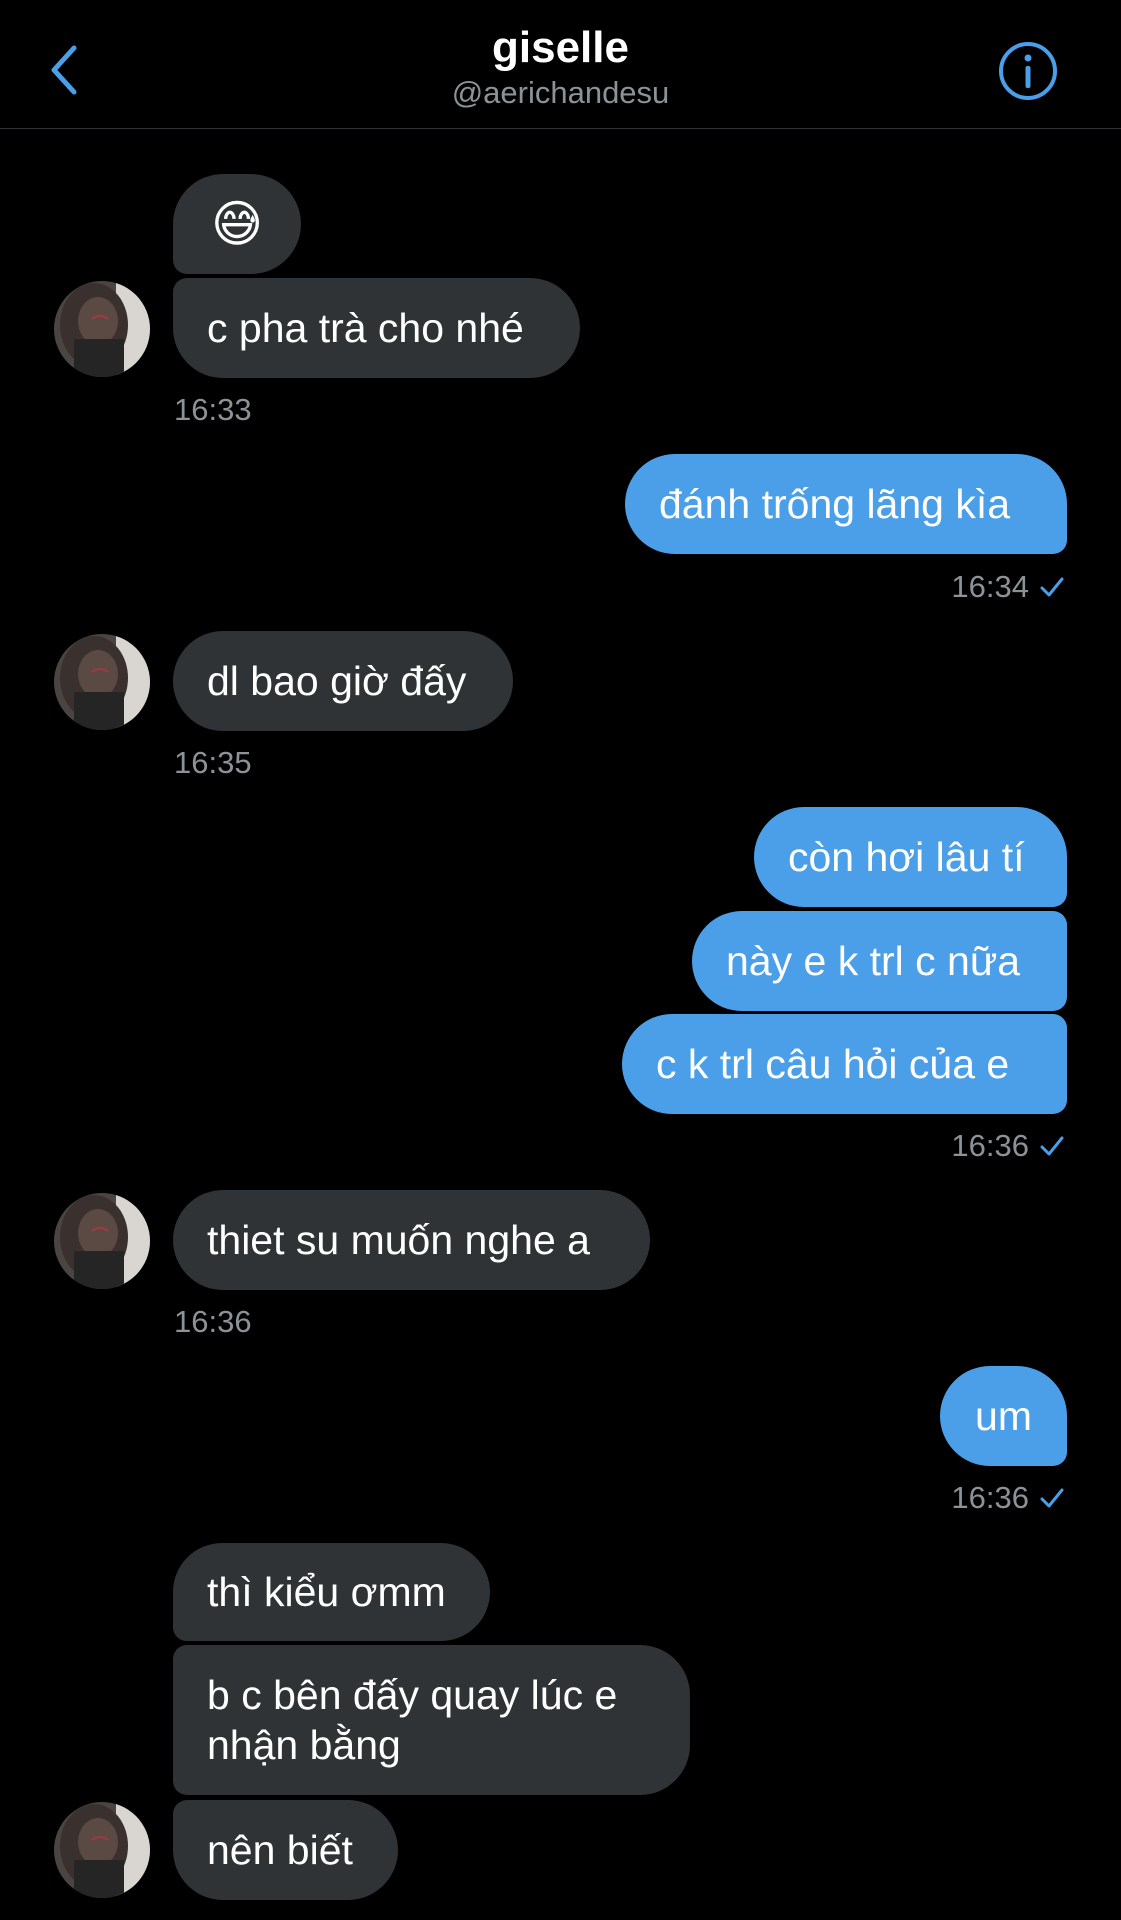 This screenshot has width=1121, height=1920. I want to click on message-text: thì kiểu ơmm, so click(326, 1592).